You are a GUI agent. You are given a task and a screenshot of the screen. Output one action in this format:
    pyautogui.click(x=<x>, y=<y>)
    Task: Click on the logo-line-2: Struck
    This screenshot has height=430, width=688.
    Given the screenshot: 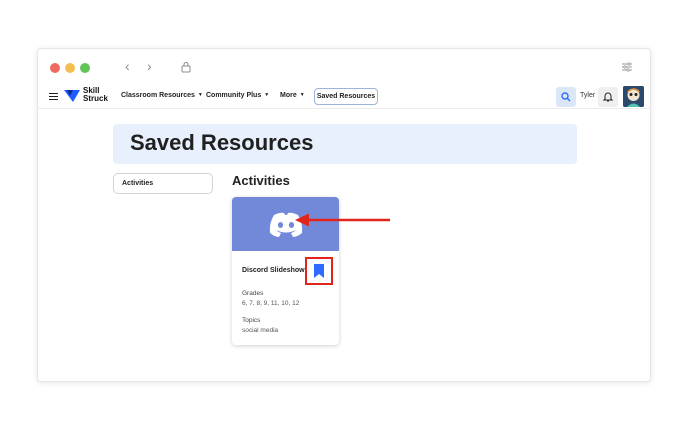 What is the action you would take?
    pyautogui.click(x=95, y=98)
    